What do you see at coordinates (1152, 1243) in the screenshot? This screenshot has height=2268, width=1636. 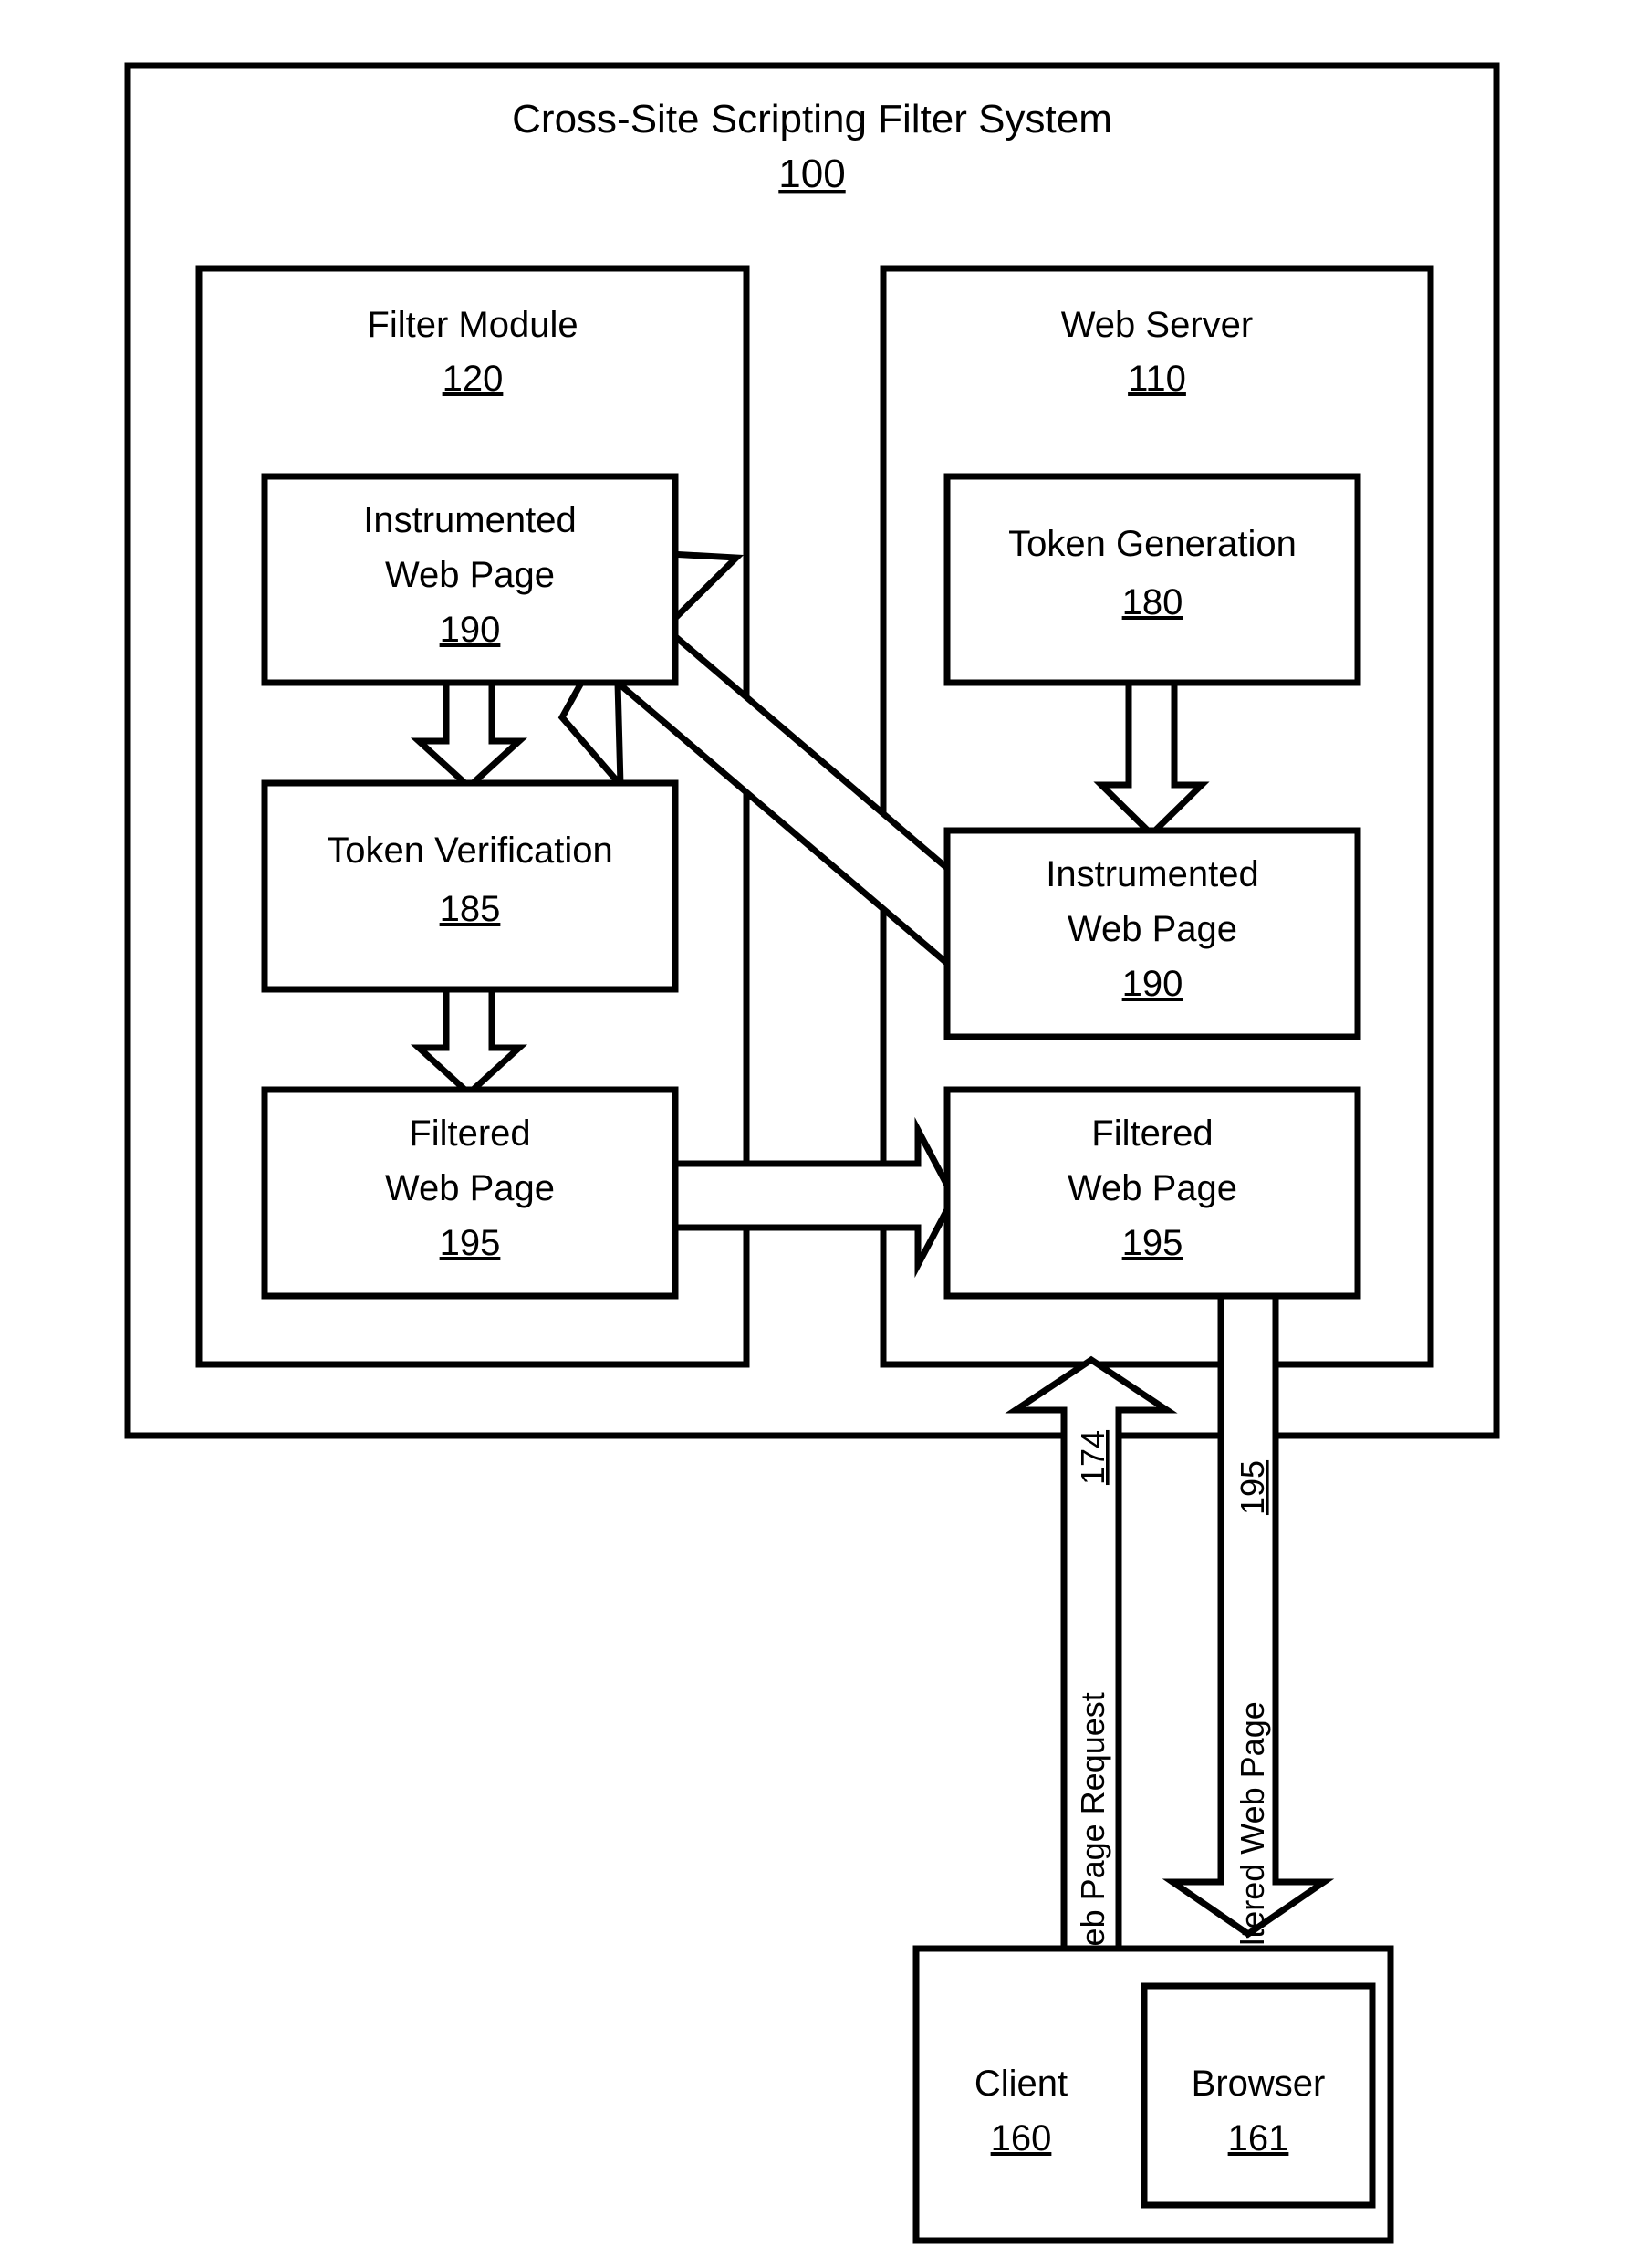 I see `box-server-filtered-ref: 195` at bounding box center [1152, 1243].